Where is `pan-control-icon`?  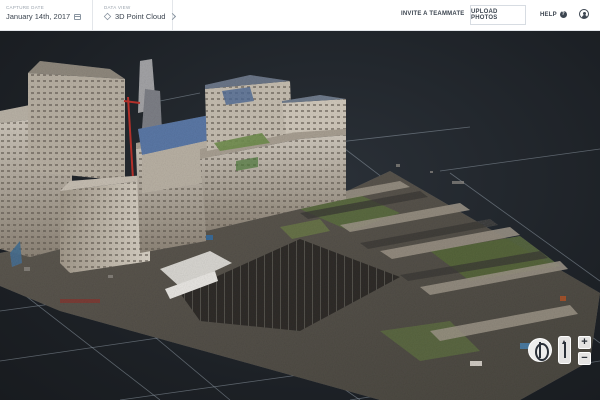 pan-control-icon is located at coordinates (564, 350).